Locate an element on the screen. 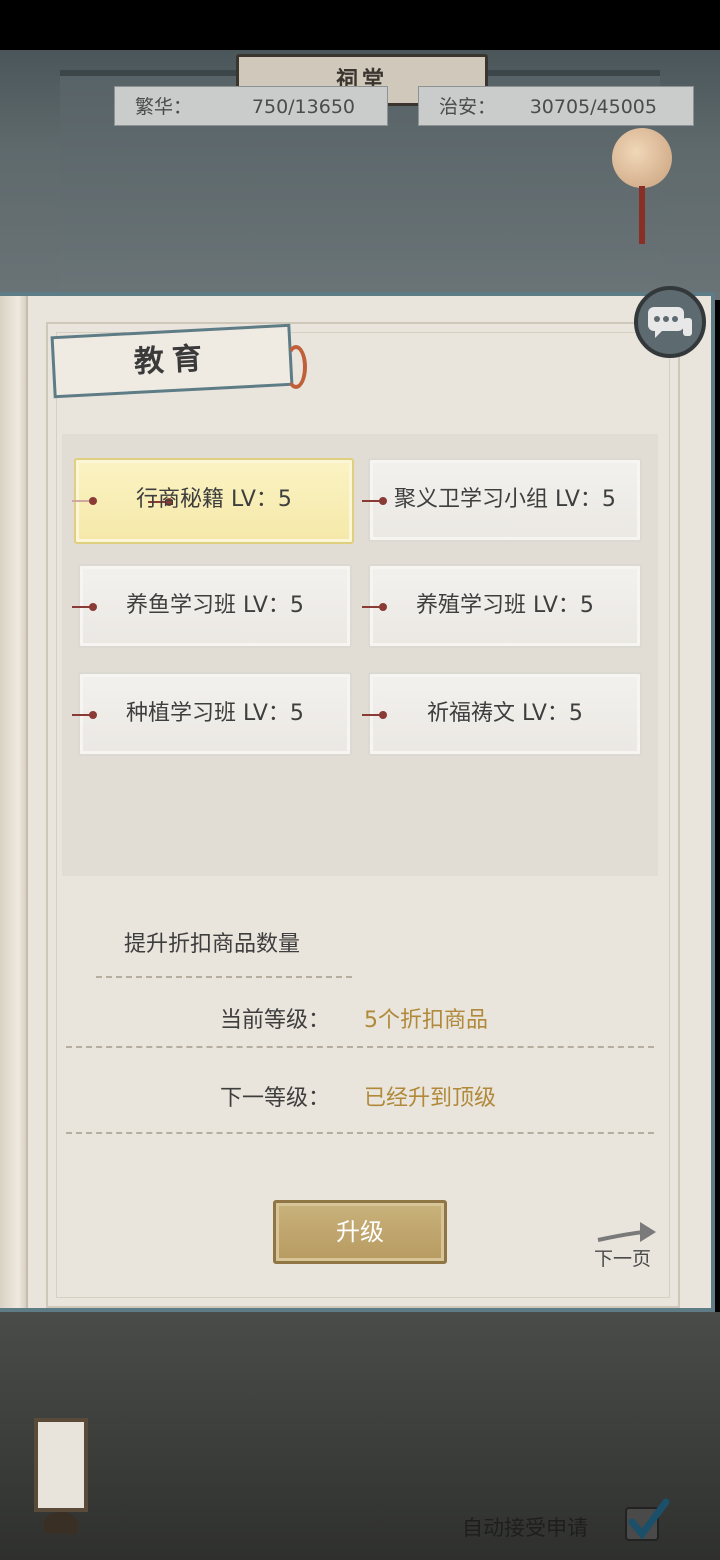 Image resolution: width=720 pixels, height=1560 pixels. lamp-stand is located at coordinates (61, 1523).